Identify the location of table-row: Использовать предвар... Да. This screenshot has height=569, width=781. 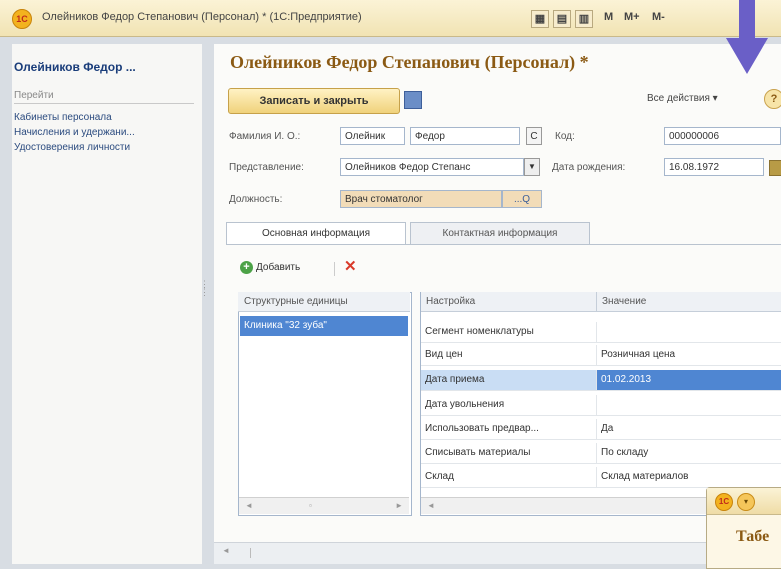
(601, 429).